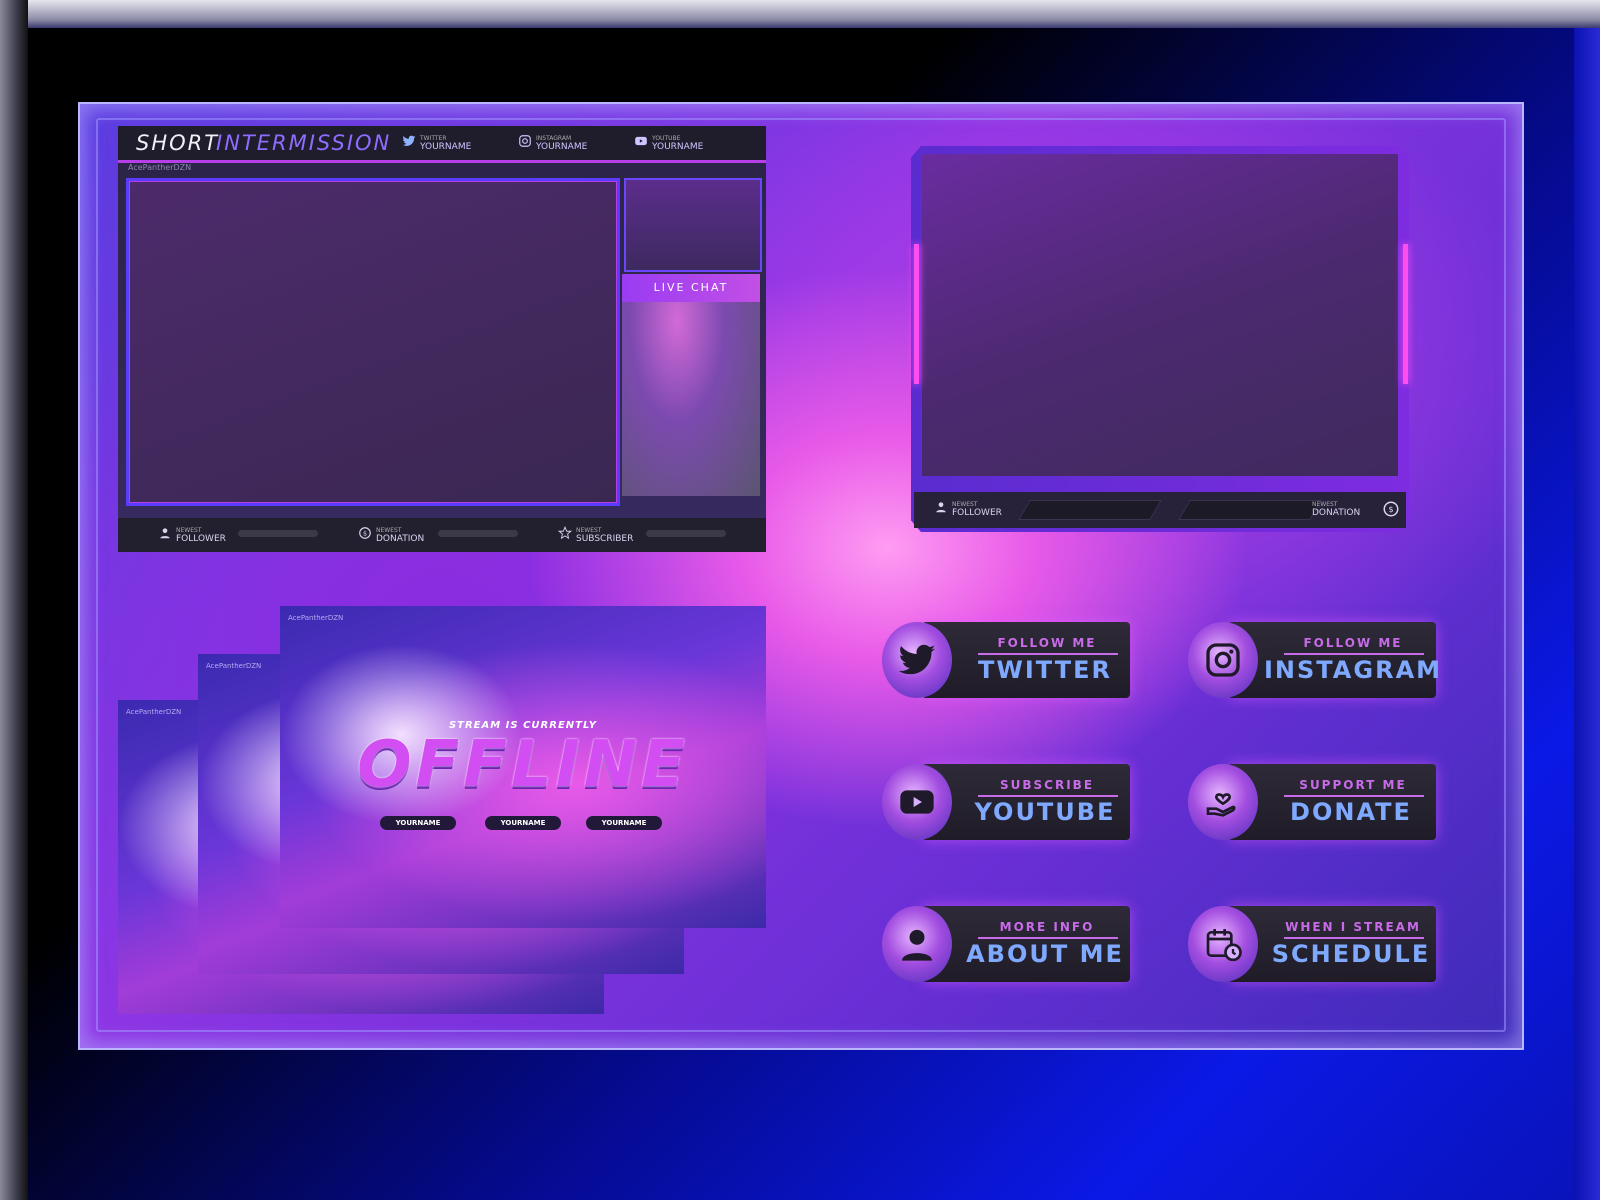 Image resolution: width=1600 pixels, height=1200 pixels. What do you see at coordinates (1045, 954) in the screenshot?
I see `panel-main: ABOUT ME` at bounding box center [1045, 954].